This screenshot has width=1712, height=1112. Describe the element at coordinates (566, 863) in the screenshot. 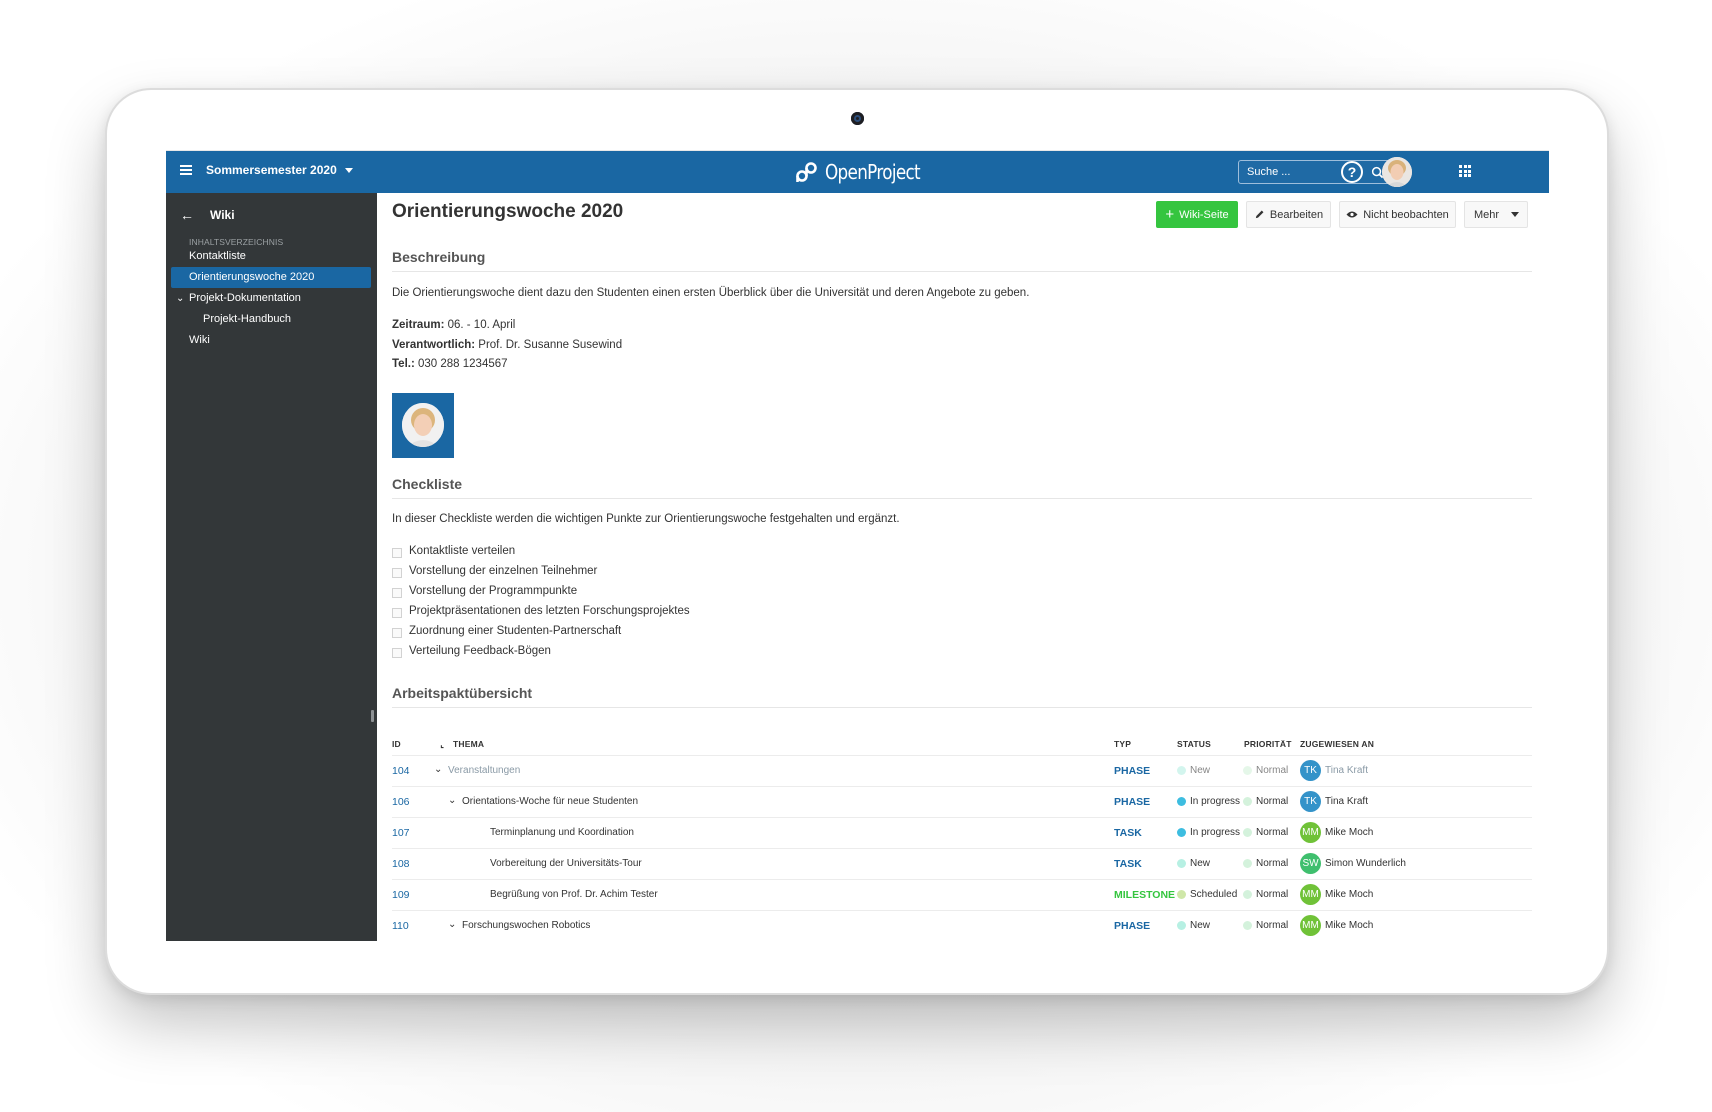

I see `workpackage-subject: Vorbereitung der Universitäts-Tour` at that location.